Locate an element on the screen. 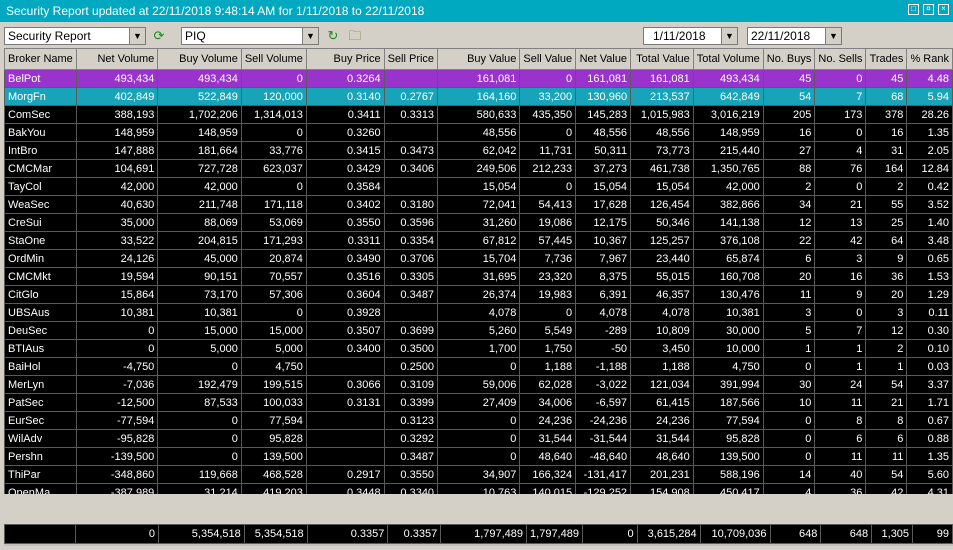 This screenshot has width=953, height=550. value-cell: 7,736 is located at coordinates (548, 258).